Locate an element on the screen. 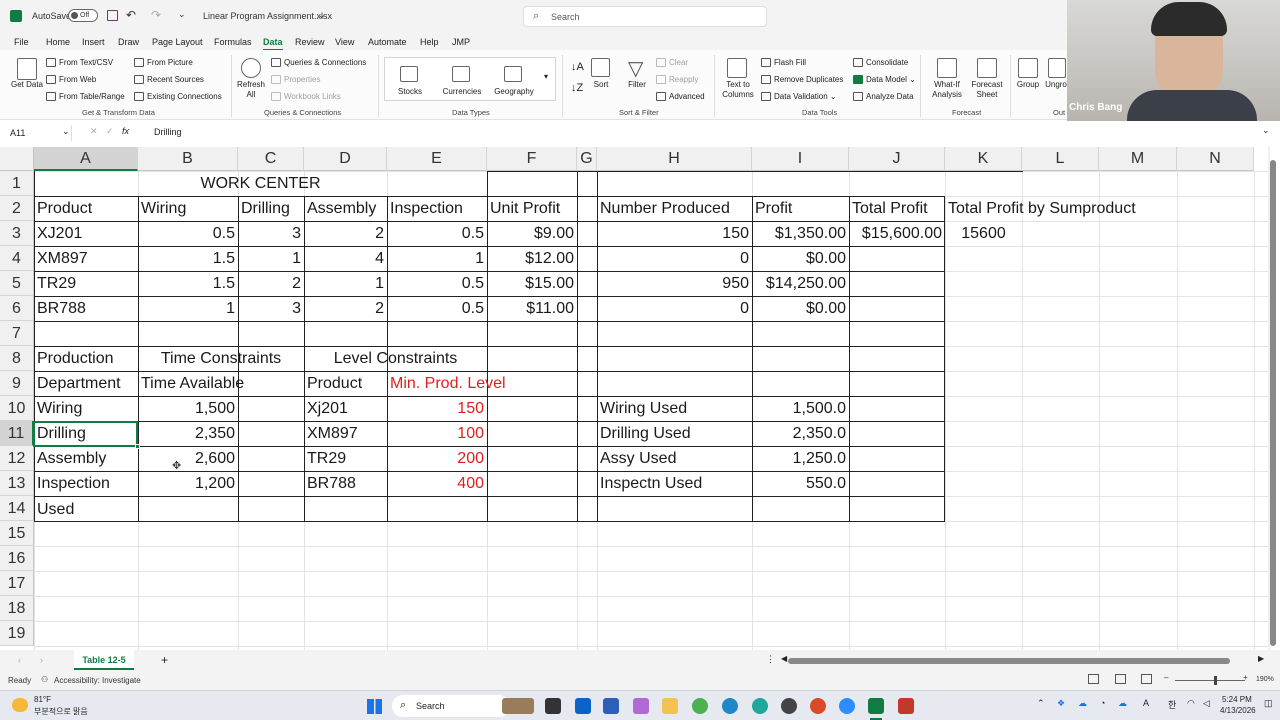 The image size is (1280, 720). edge-dev-icon is located at coordinates (760, 706).